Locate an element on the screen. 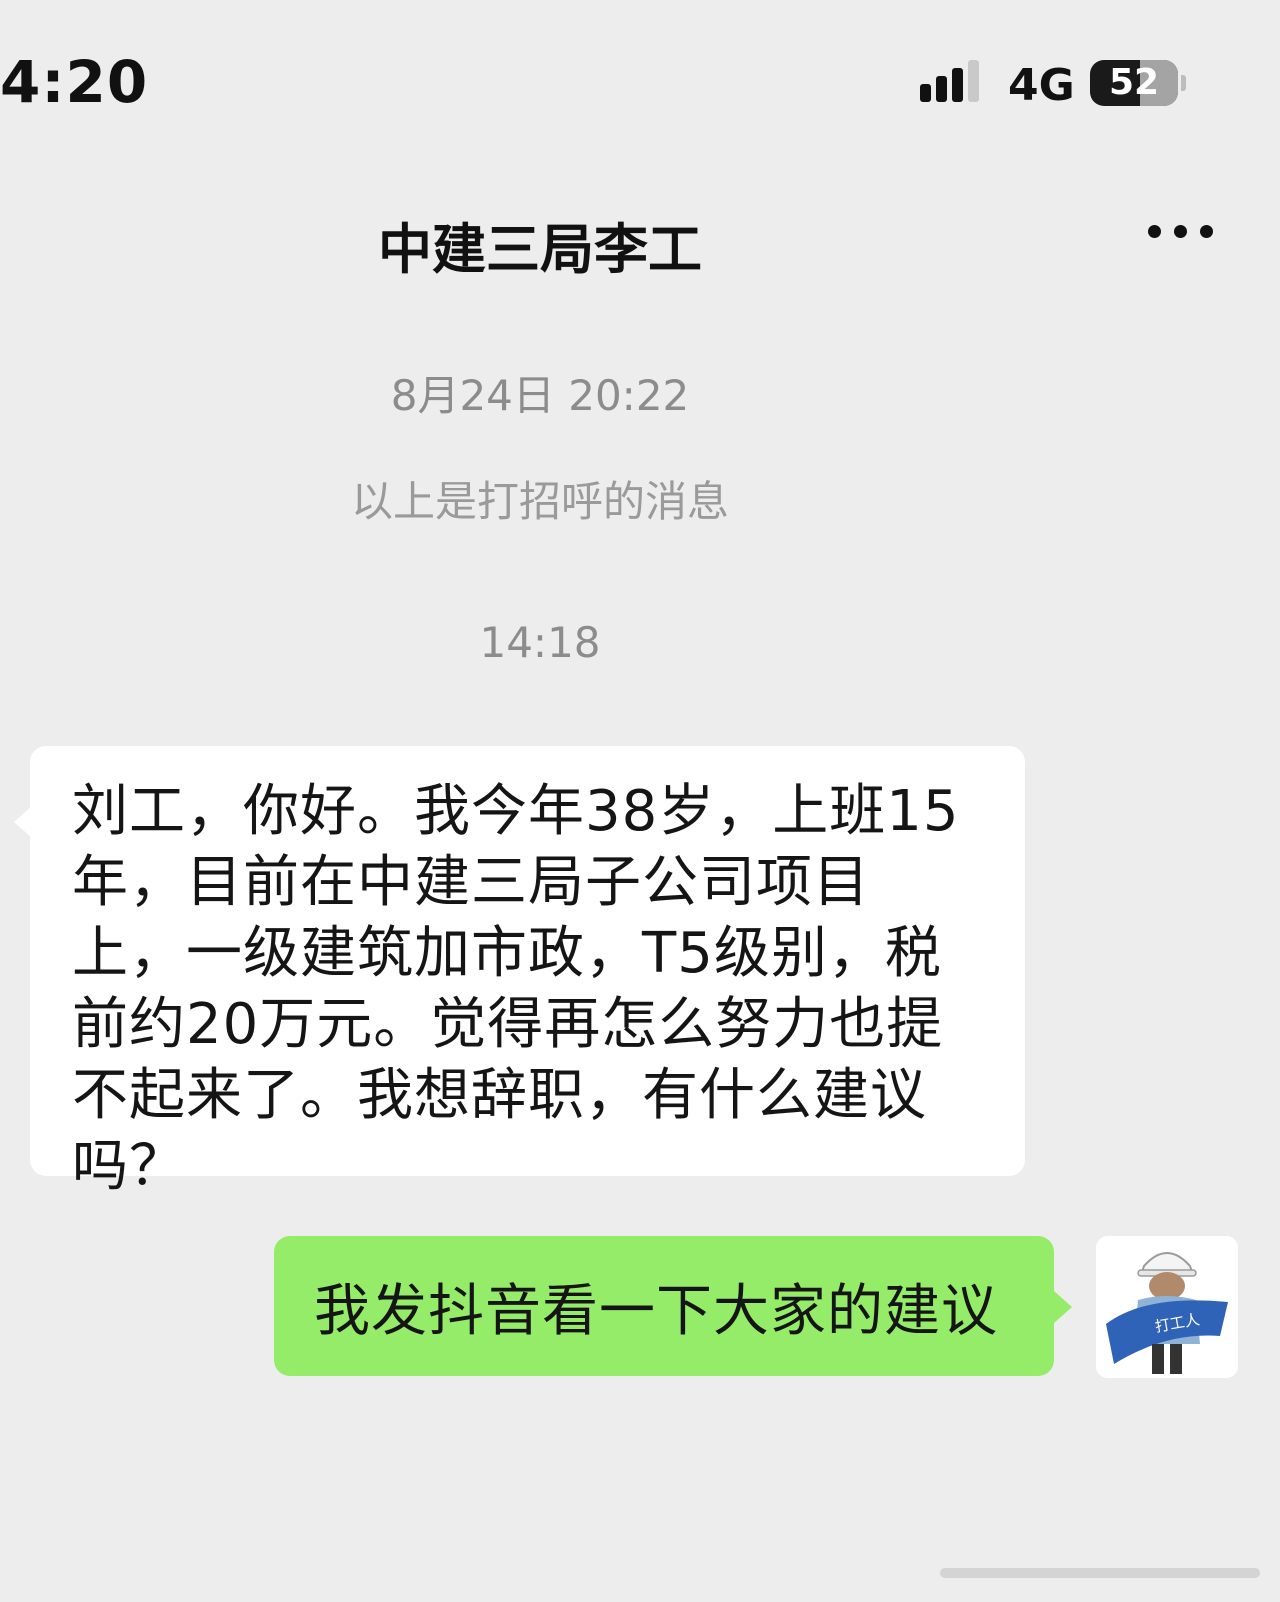 Image resolution: width=1280 pixels, height=1602 pixels. avatar-image: 打工人 is located at coordinates (1167, 1307).